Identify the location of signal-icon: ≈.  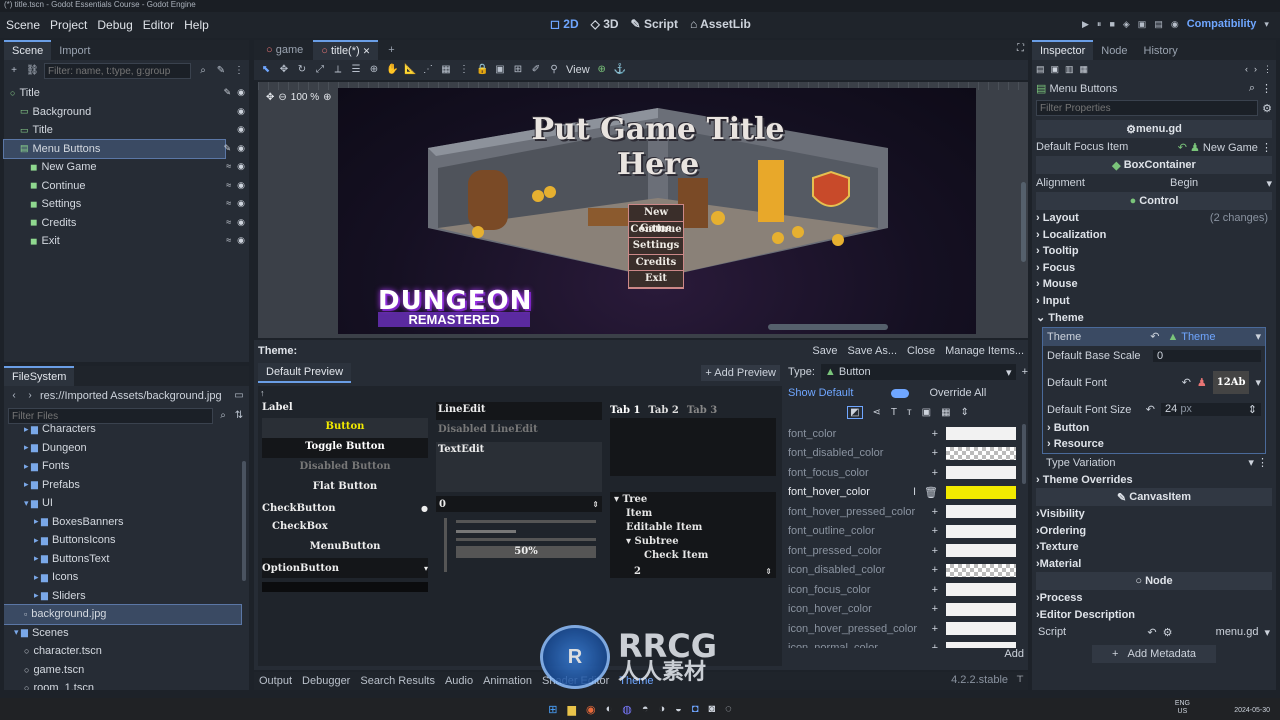
(228, 185).